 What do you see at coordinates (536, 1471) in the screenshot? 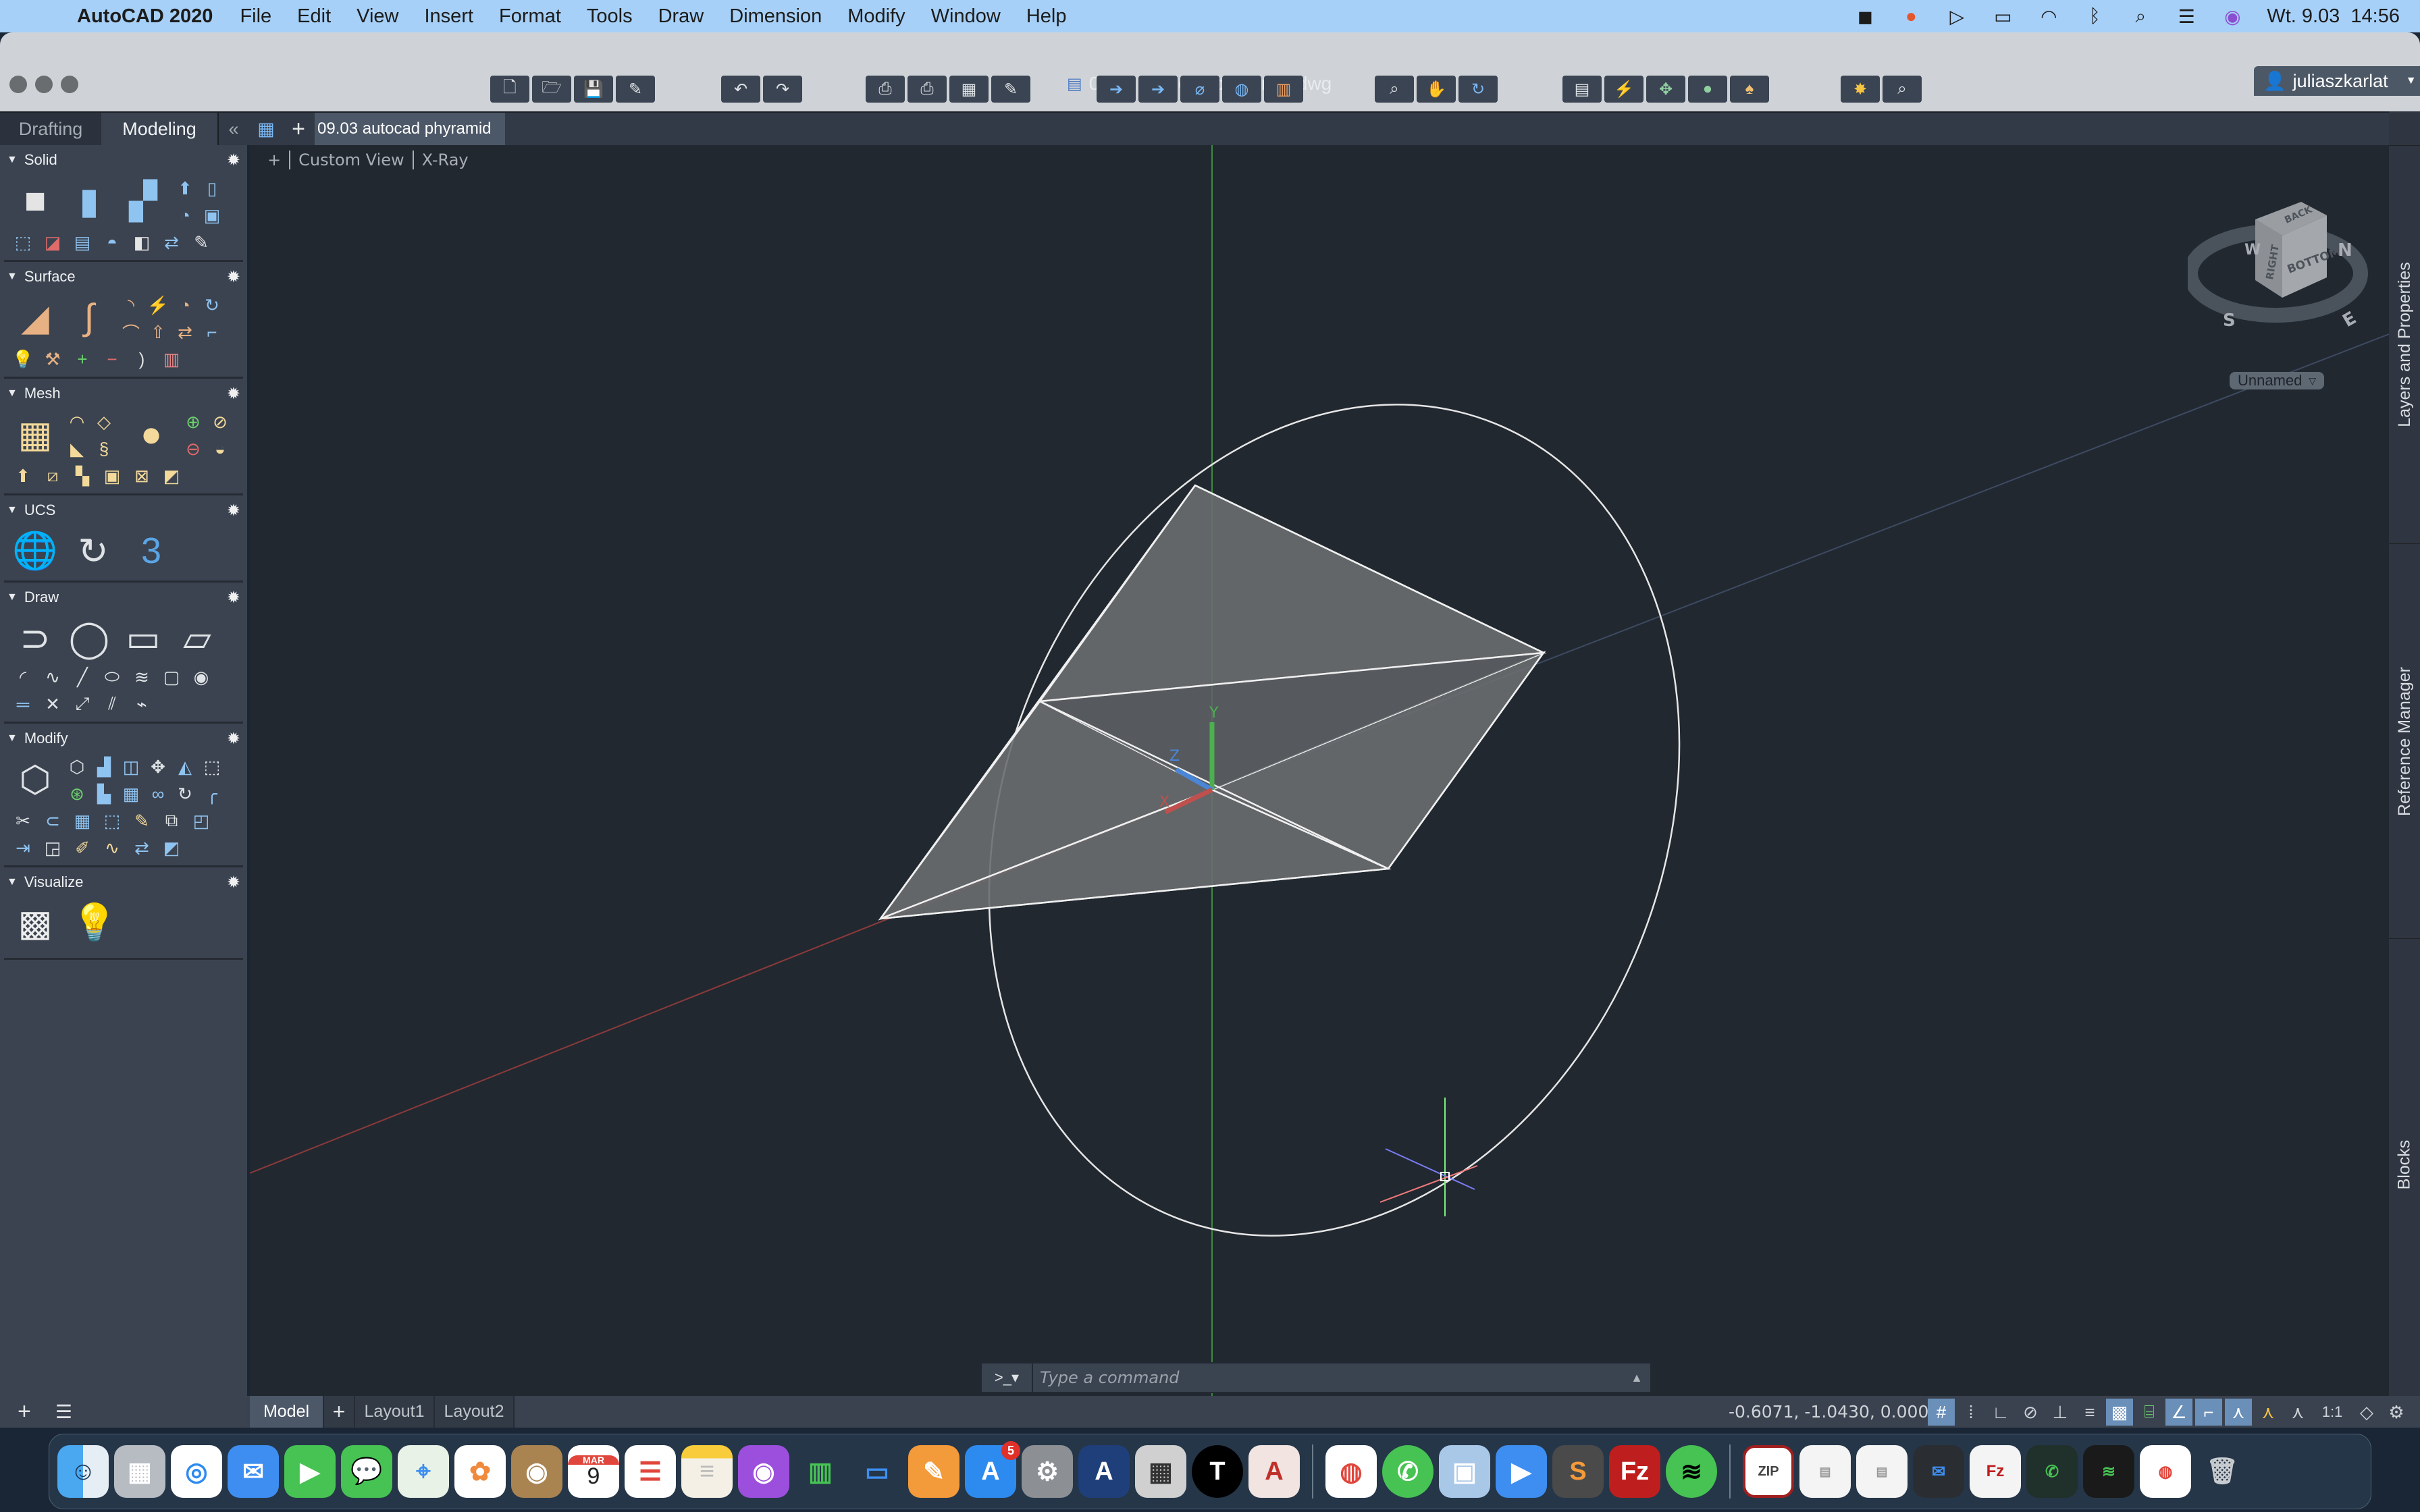
I see `dock-contacts: ◉` at bounding box center [536, 1471].